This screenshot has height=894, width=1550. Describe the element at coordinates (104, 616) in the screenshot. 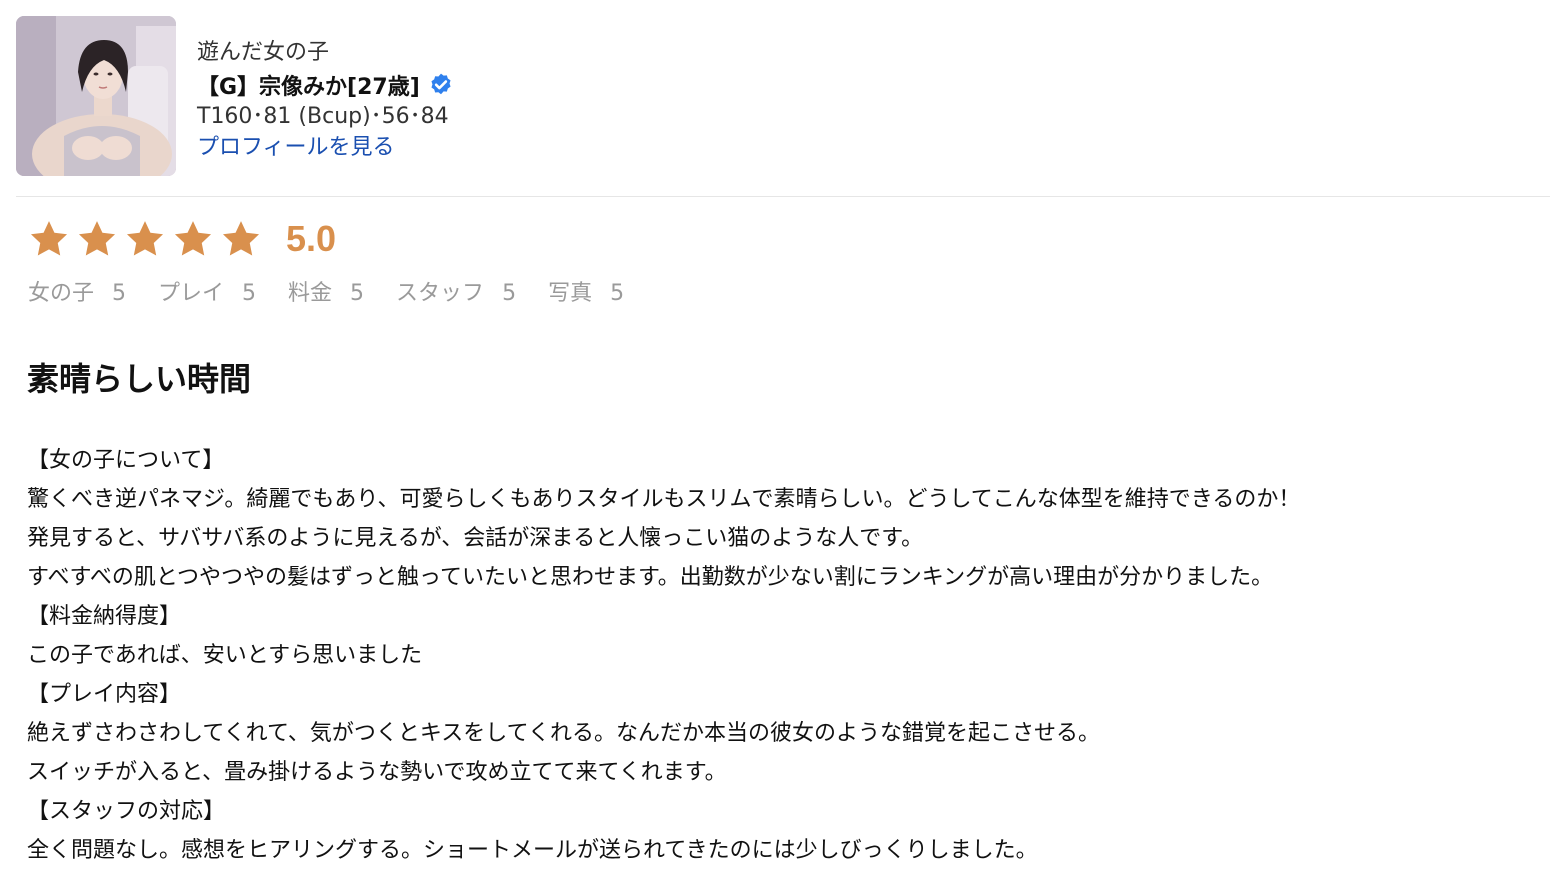

I see `review-line: 【料金納得度】` at that location.